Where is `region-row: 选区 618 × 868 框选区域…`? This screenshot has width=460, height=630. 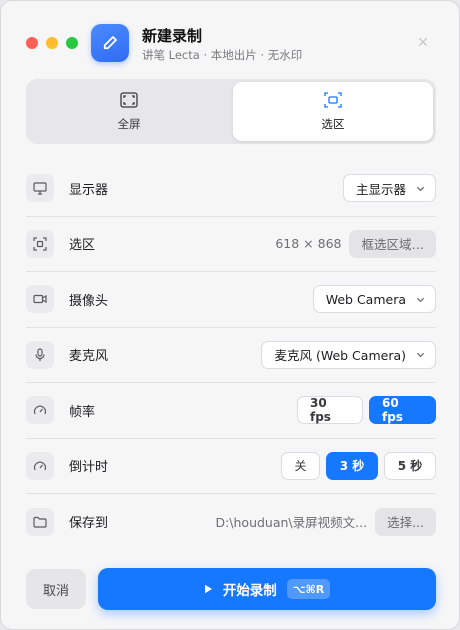 region-row: 选区 618 × 868 框选区域… is located at coordinates (231, 244).